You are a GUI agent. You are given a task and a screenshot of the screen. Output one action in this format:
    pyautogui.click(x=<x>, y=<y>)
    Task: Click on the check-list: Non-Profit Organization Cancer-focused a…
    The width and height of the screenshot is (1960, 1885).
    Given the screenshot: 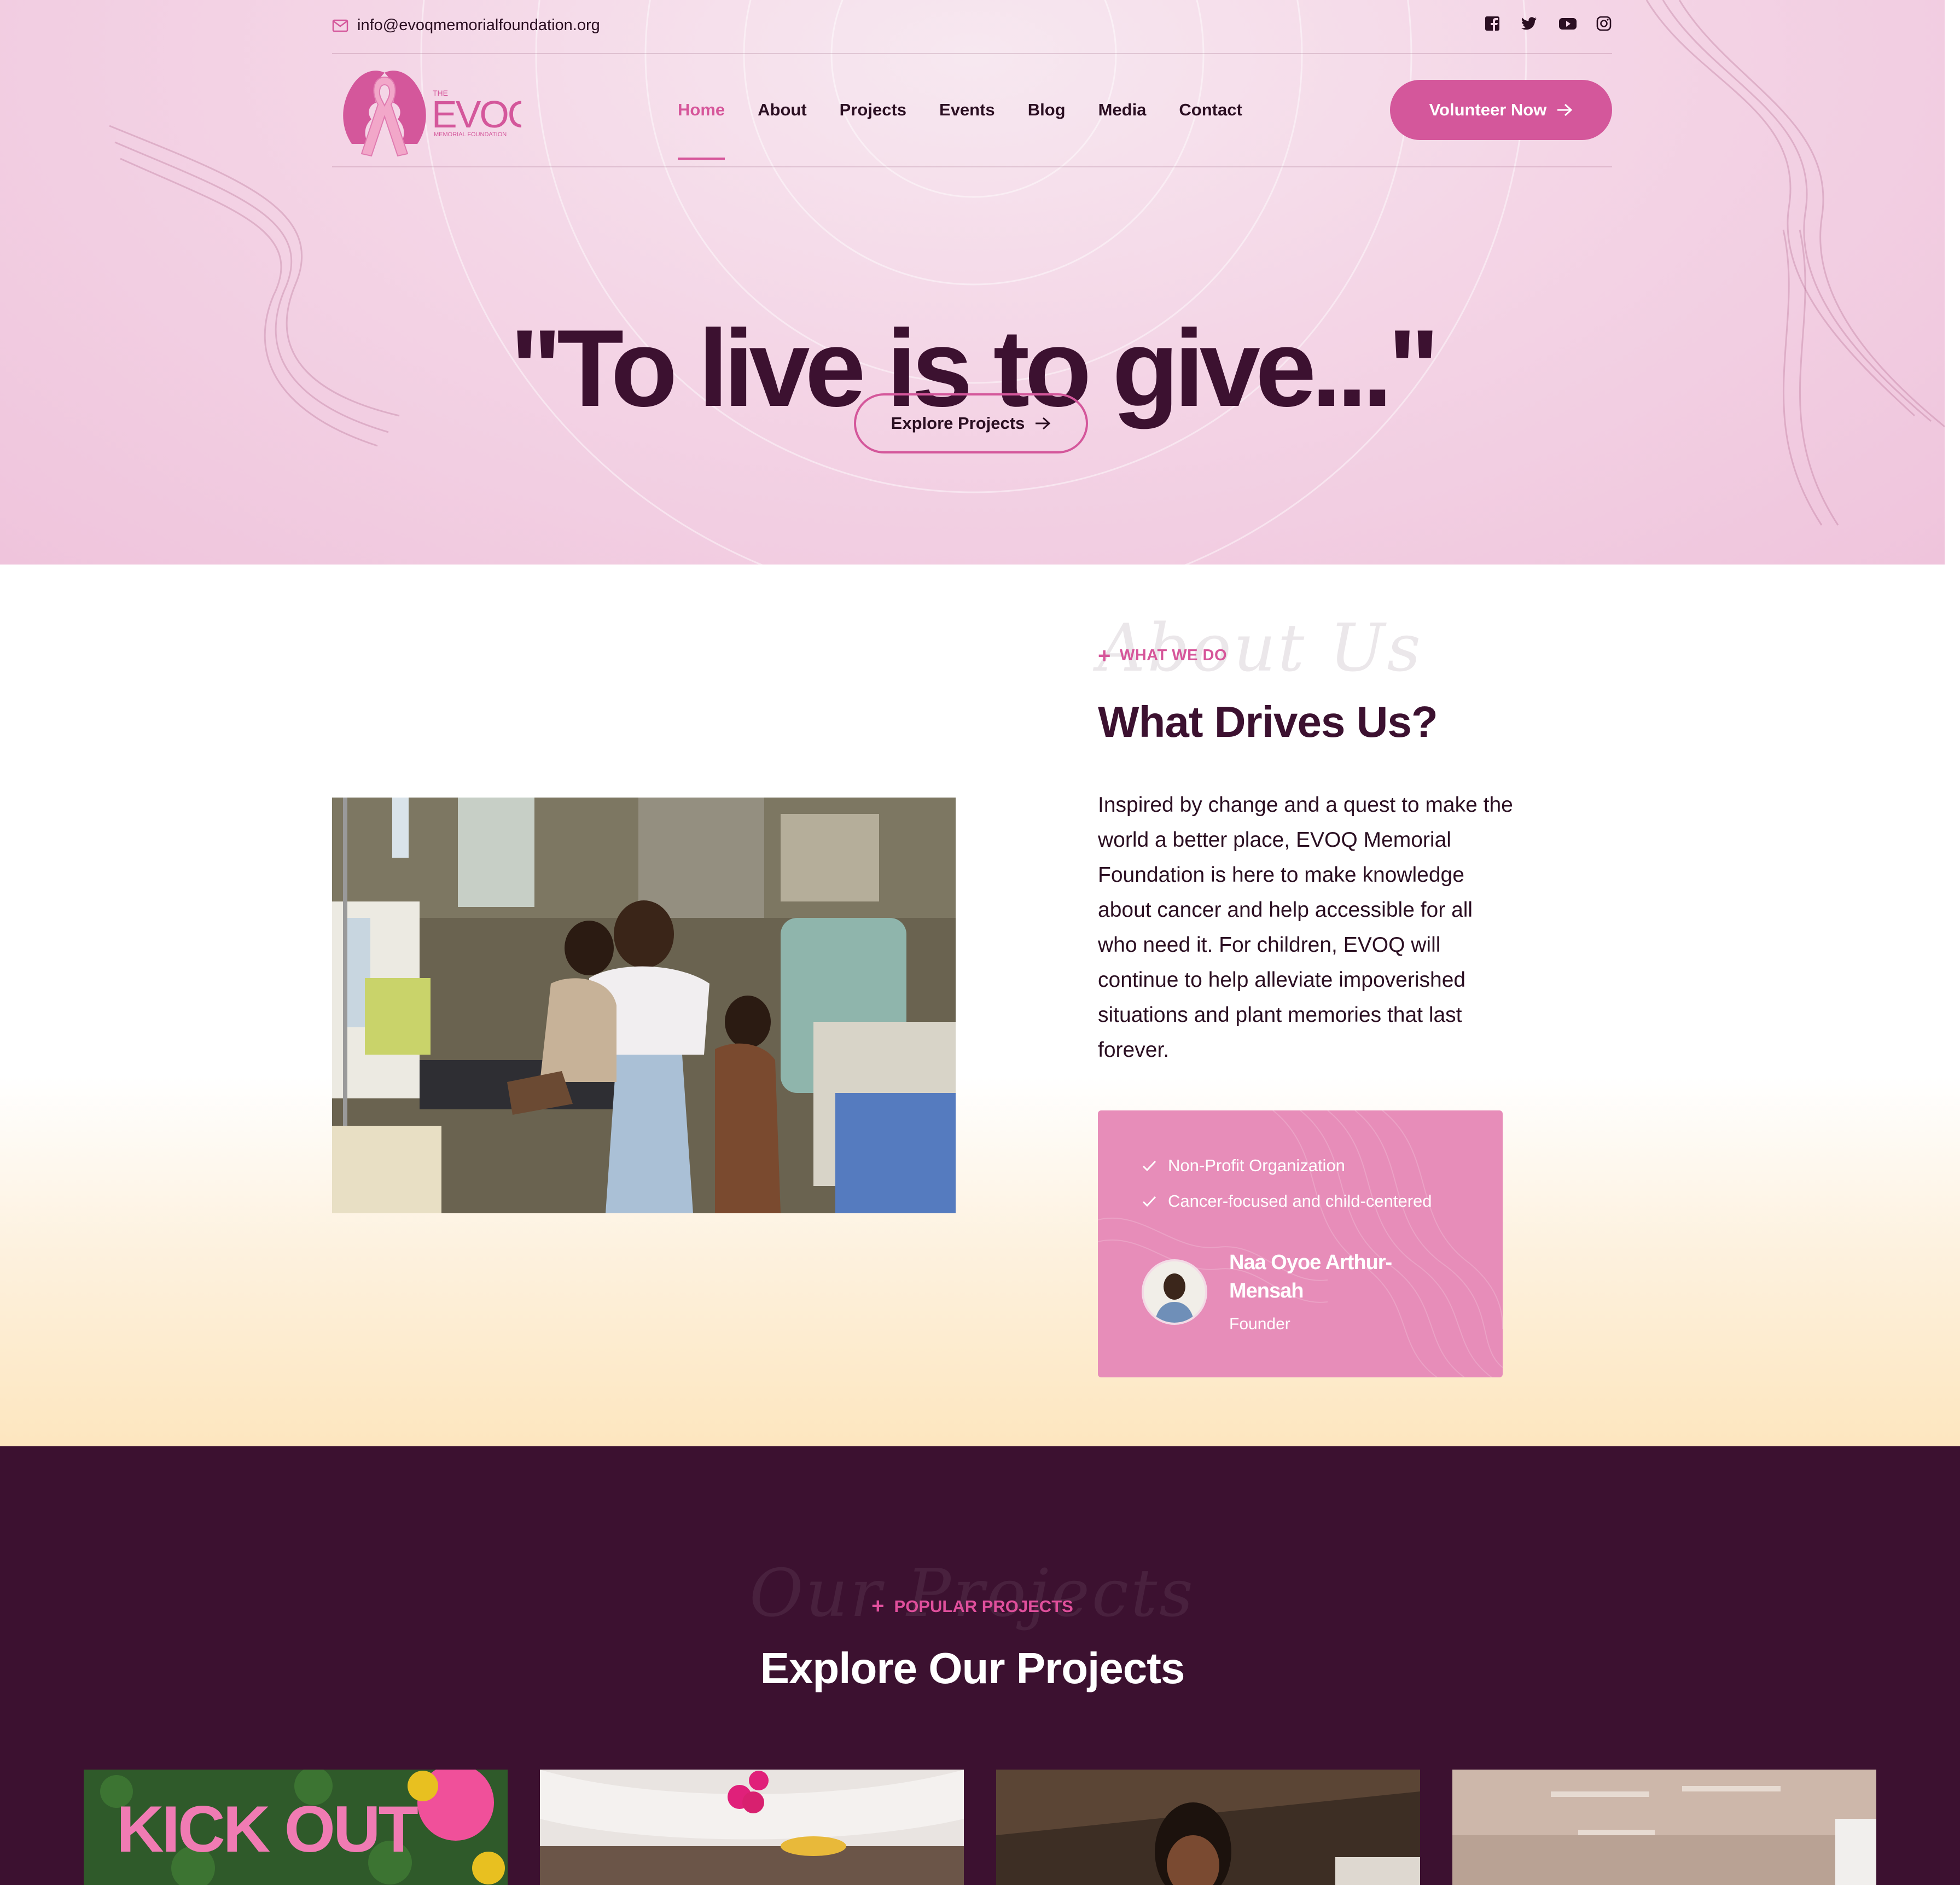 What is the action you would take?
    pyautogui.click(x=1287, y=1183)
    